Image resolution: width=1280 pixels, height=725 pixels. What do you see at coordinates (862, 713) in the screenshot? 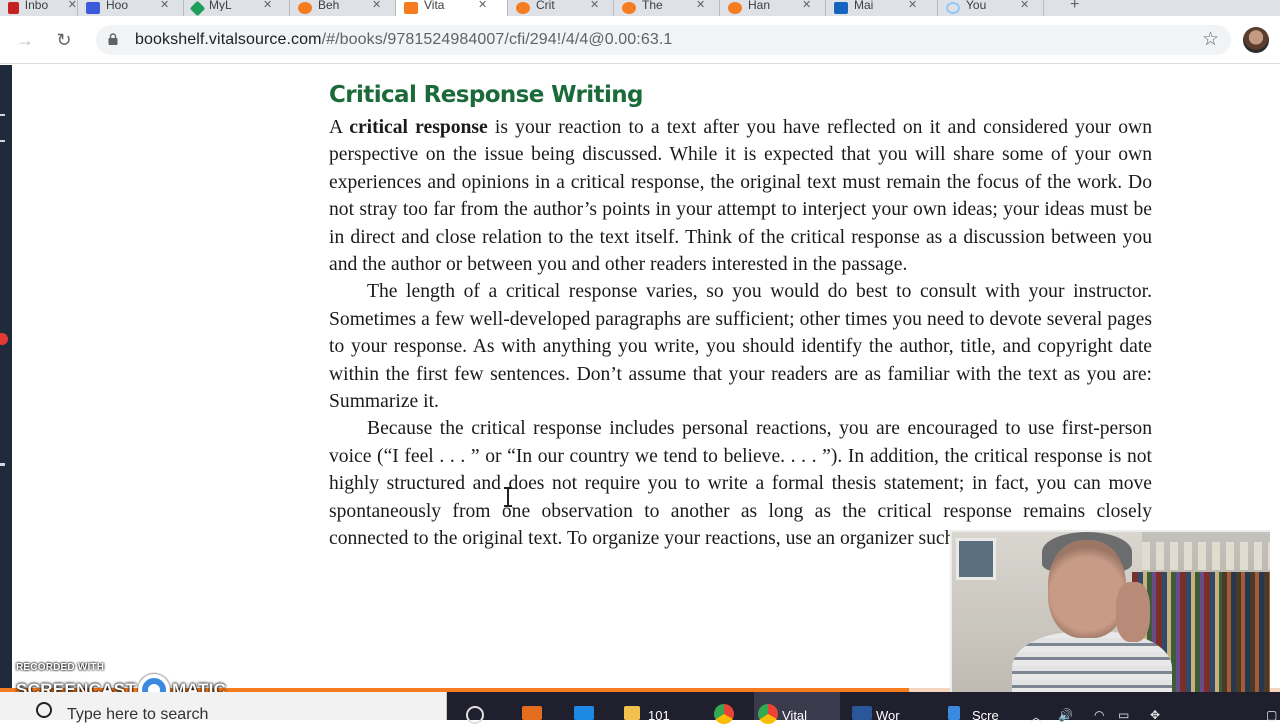
I see `word-icon` at bounding box center [862, 713].